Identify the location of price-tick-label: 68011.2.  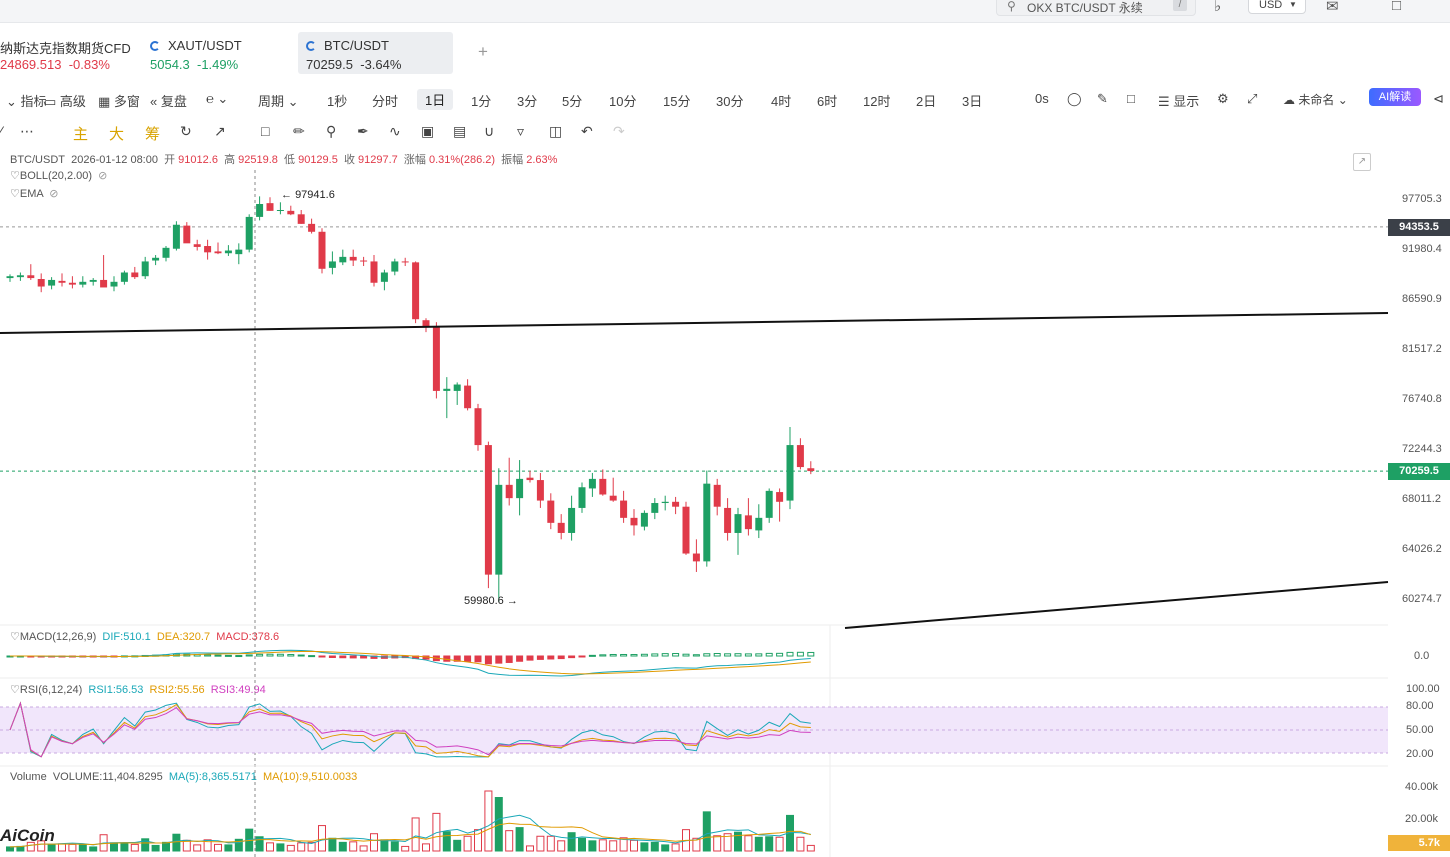
(1421, 499).